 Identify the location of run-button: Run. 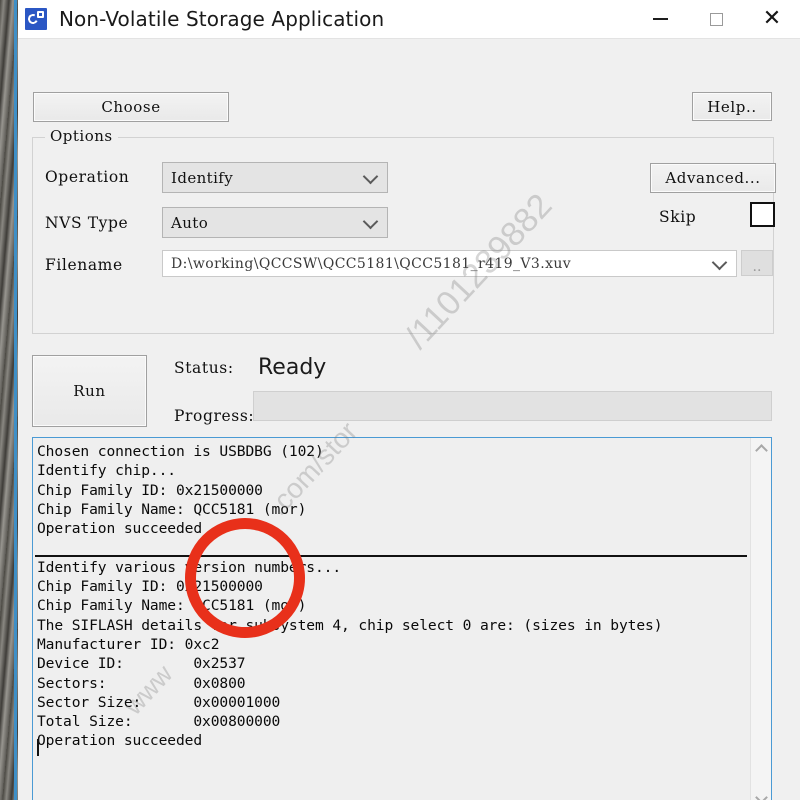
(89, 391).